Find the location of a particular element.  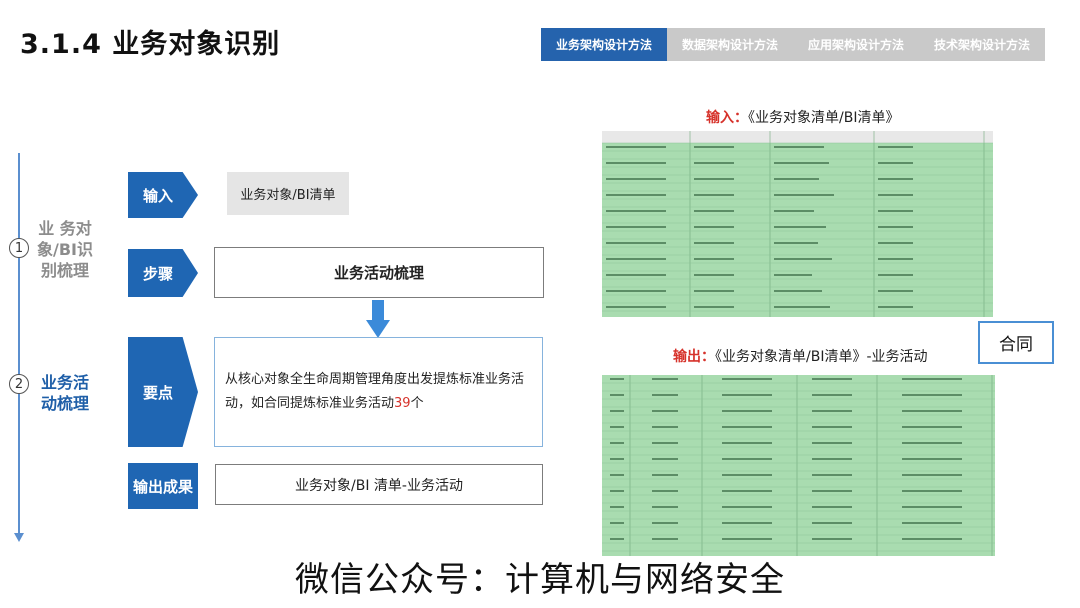

input-caption-prefix: 输入： is located at coordinates (727, 118).